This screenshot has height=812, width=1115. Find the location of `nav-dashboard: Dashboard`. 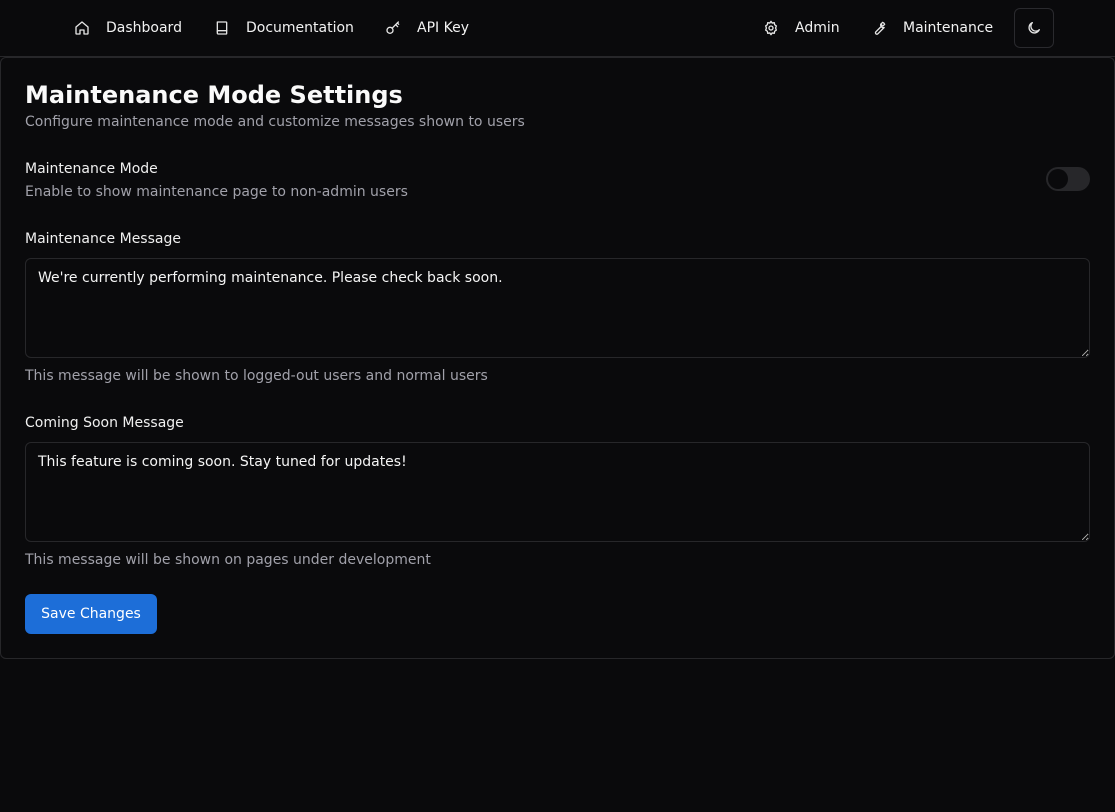

nav-dashboard: Dashboard is located at coordinates (128, 28).